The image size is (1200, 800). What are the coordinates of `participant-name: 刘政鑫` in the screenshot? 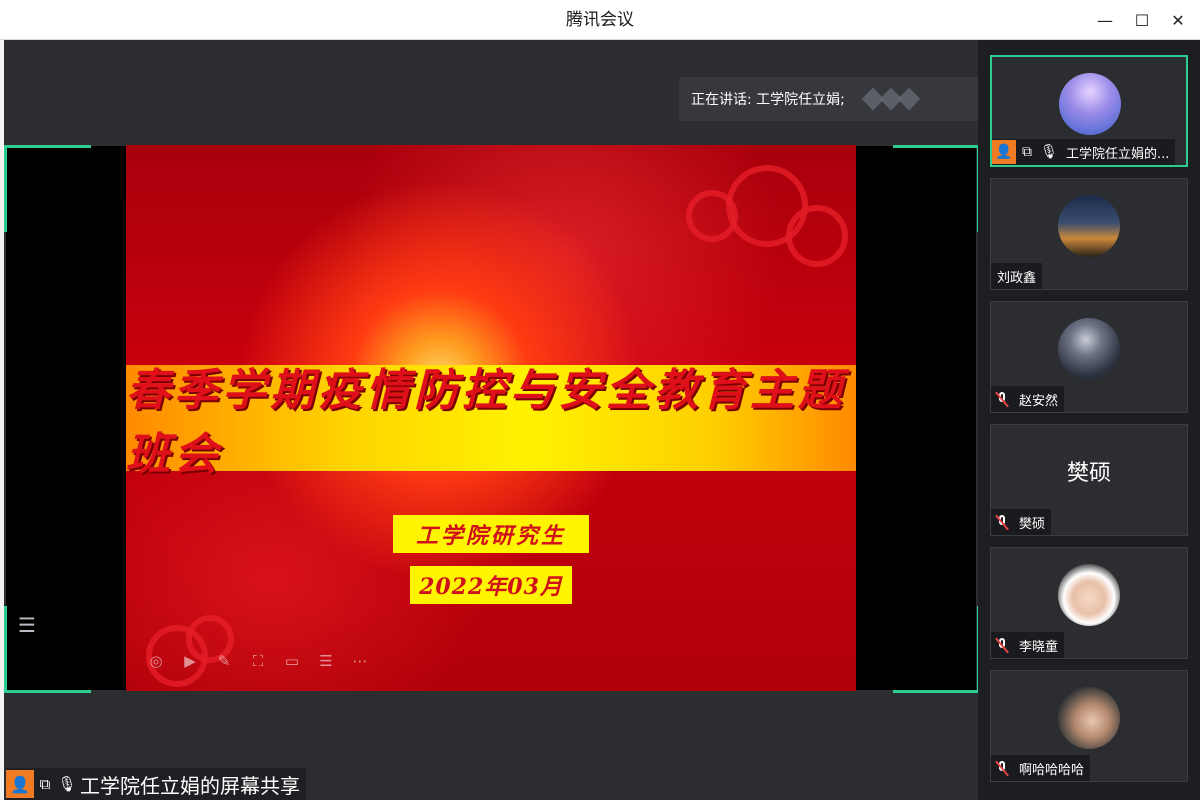 It's located at (1017, 278).